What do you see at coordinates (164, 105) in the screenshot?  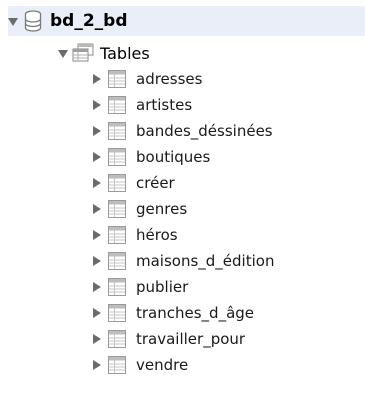 I see `table-name: artistes` at bounding box center [164, 105].